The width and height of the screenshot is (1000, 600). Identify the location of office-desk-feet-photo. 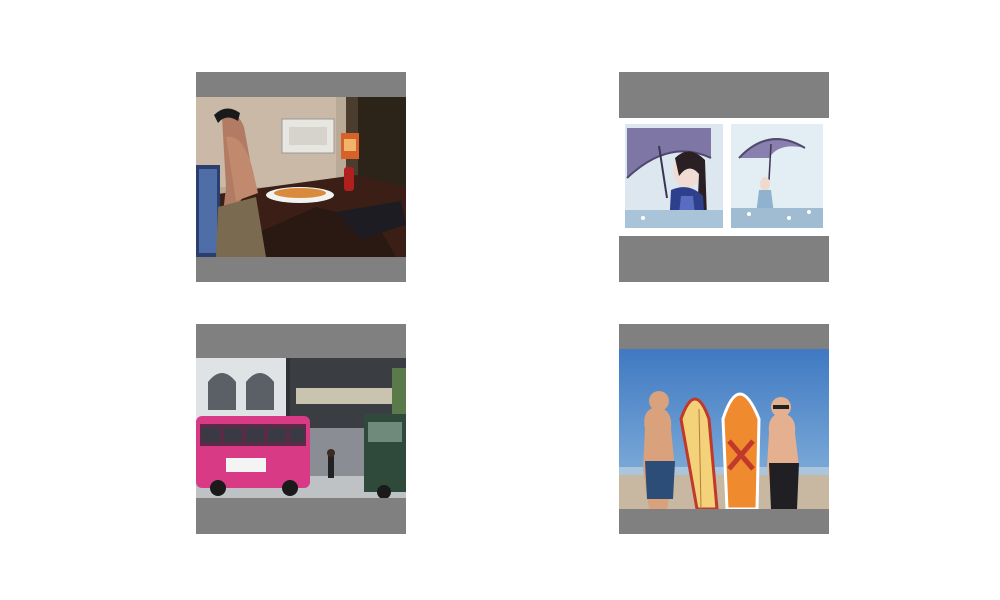
(301, 177).